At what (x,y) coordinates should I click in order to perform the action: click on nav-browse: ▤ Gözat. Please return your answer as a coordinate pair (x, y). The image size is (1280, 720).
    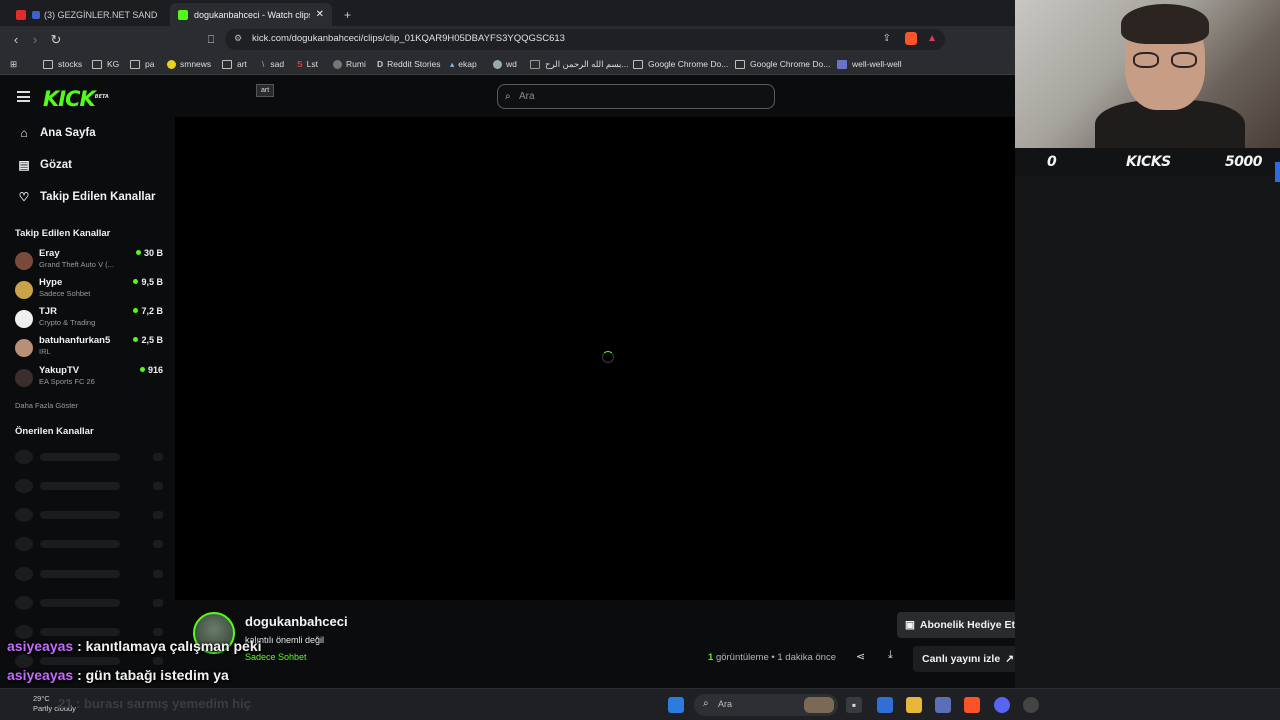
    Looking at the image, I should click on (44, 165).